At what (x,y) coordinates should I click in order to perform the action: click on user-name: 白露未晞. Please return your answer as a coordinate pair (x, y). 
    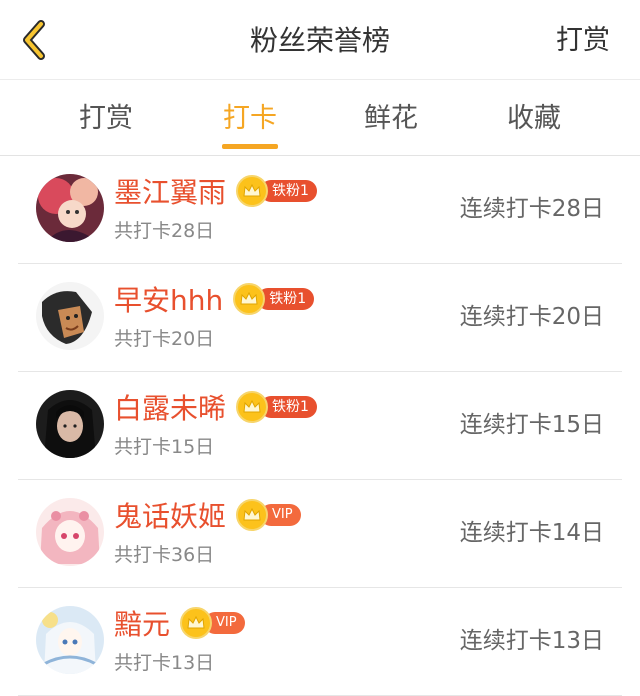
    Looking at the image, I should click on (170, 408).